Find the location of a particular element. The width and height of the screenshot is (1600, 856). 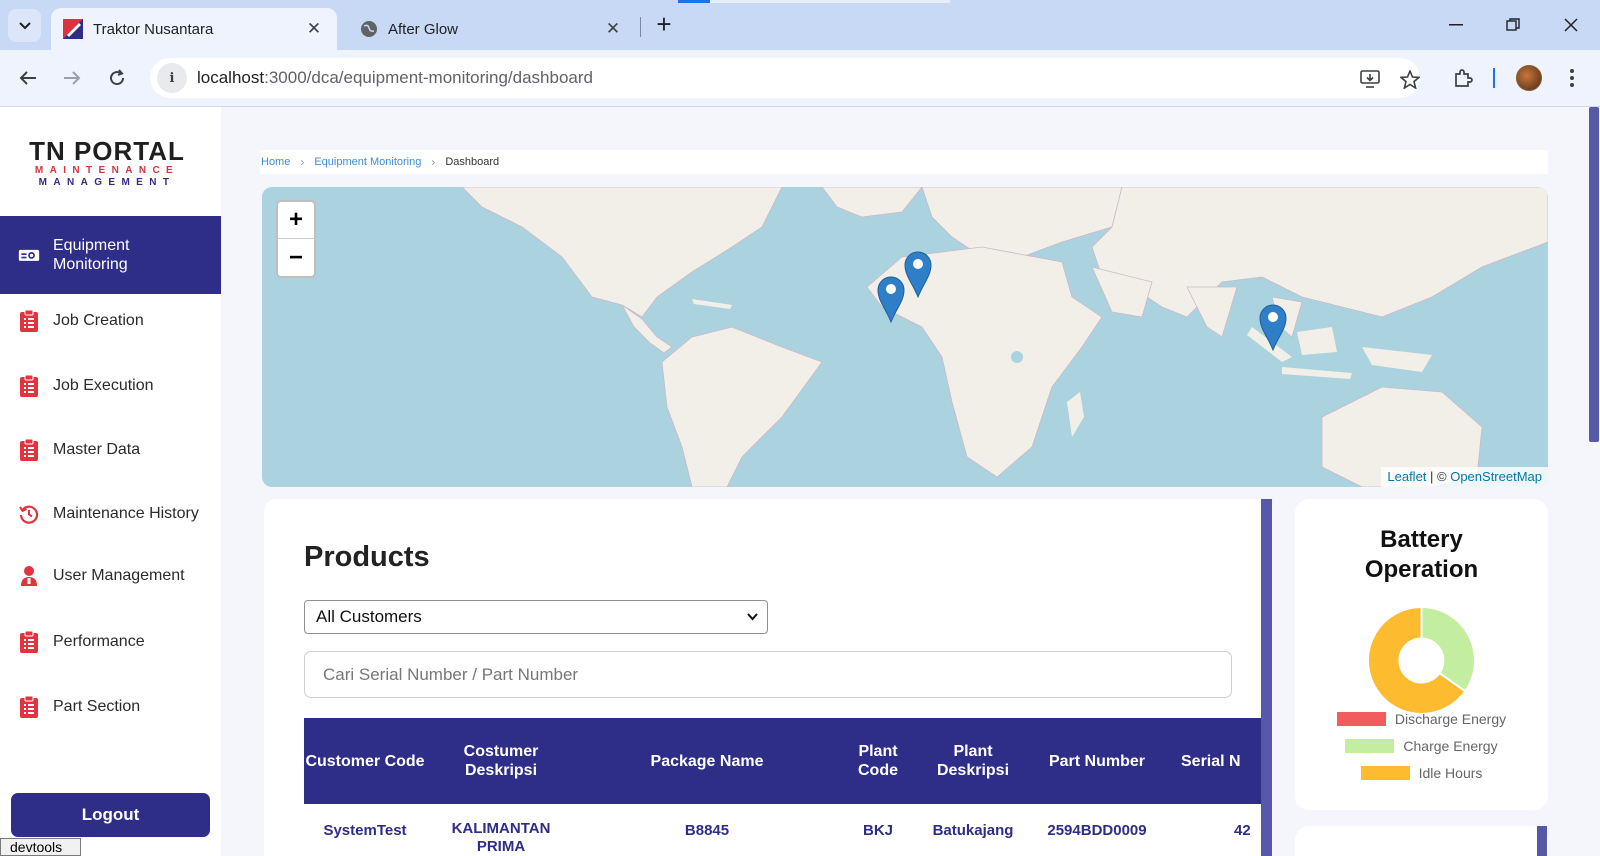

url-path: :3000/dca/equipment-monitoring/dashboard is located at coordinates (428, 77).